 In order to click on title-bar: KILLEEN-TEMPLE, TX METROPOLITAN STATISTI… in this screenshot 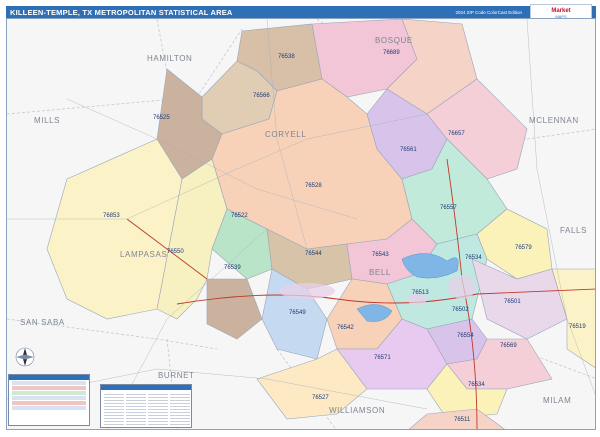, I will do `click(301, 13)`.